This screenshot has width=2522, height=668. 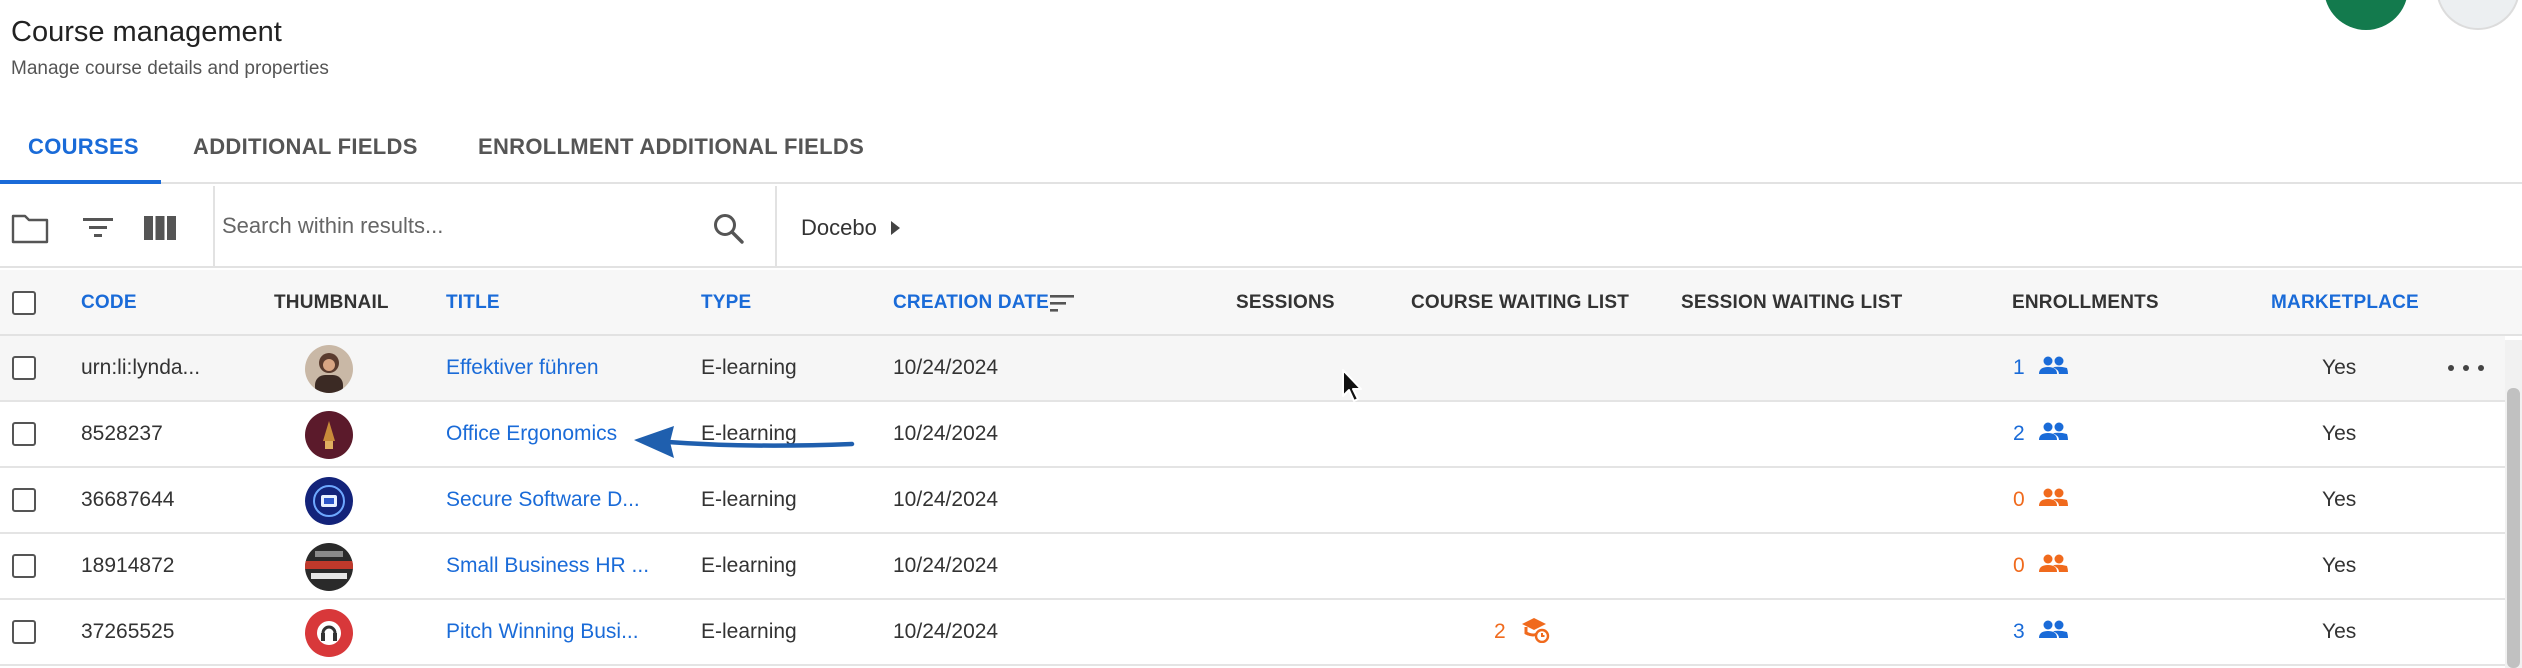 I want to click on column-header-course-waiting-list: COURSE WAITING LIST, so click(x=1520, y=302).